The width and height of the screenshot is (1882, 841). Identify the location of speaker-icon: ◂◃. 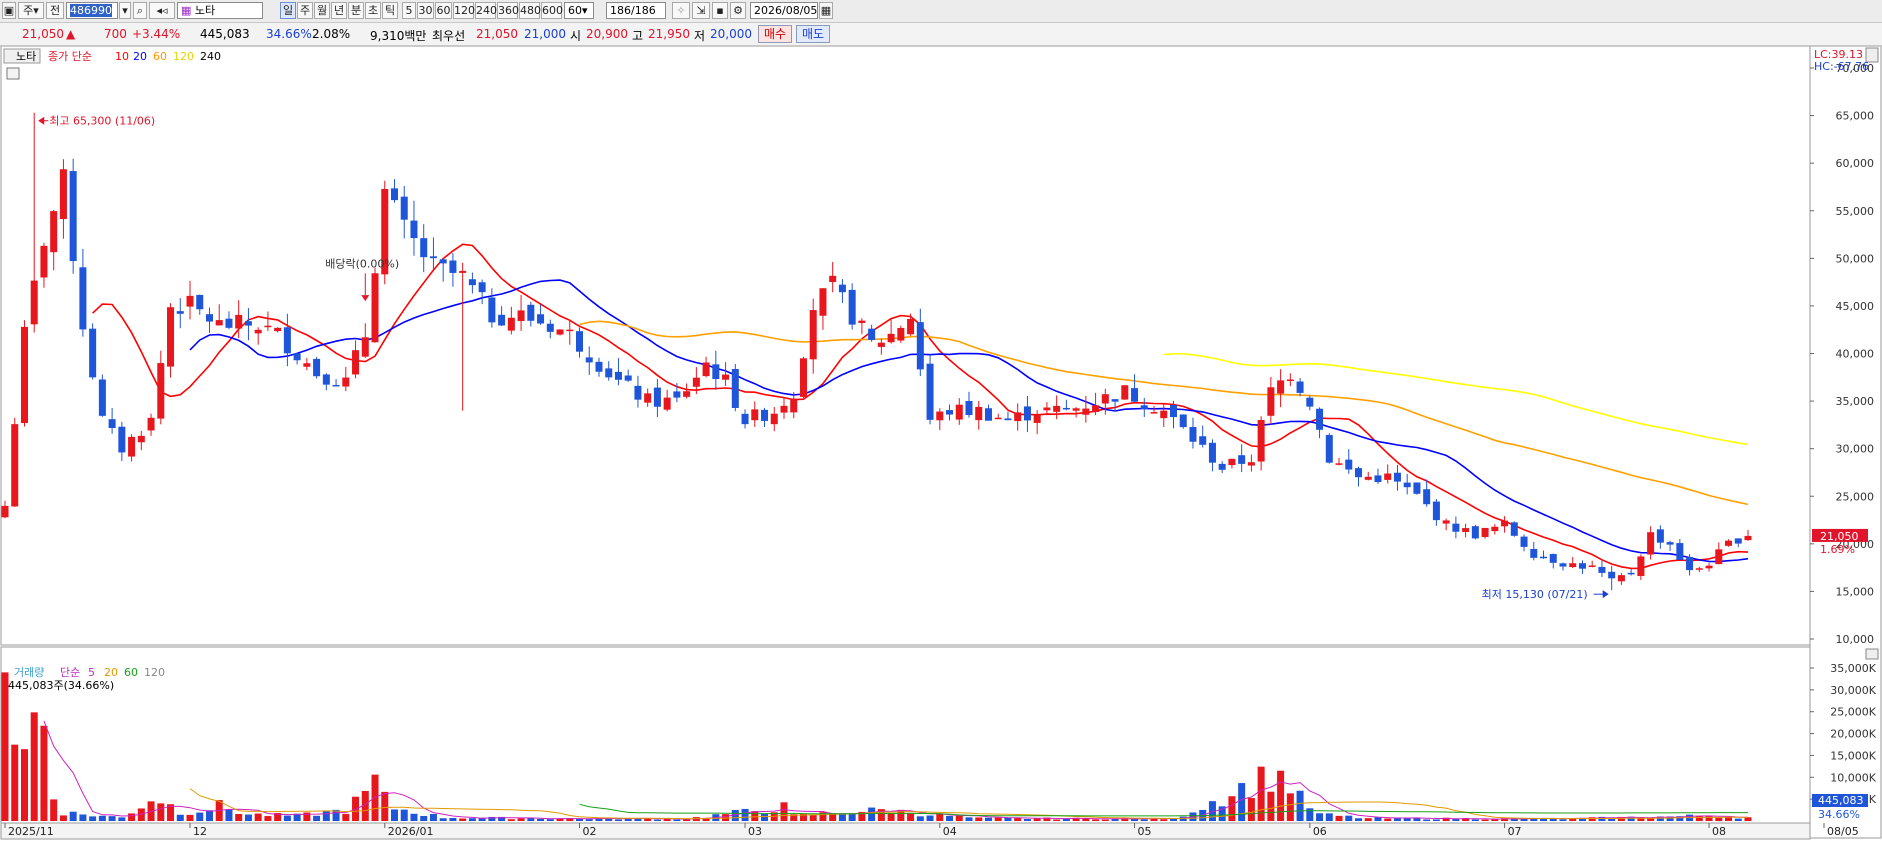
(162, 10).